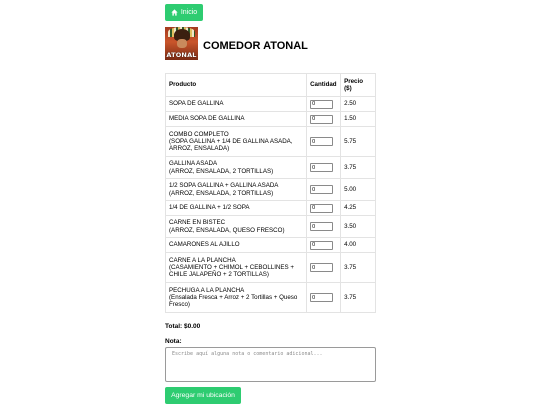 The image size is (540, 405). Describe the element at coordinates (324, 85) in the screenshot. I see `column-header-quantity: Cantidad` at that location.